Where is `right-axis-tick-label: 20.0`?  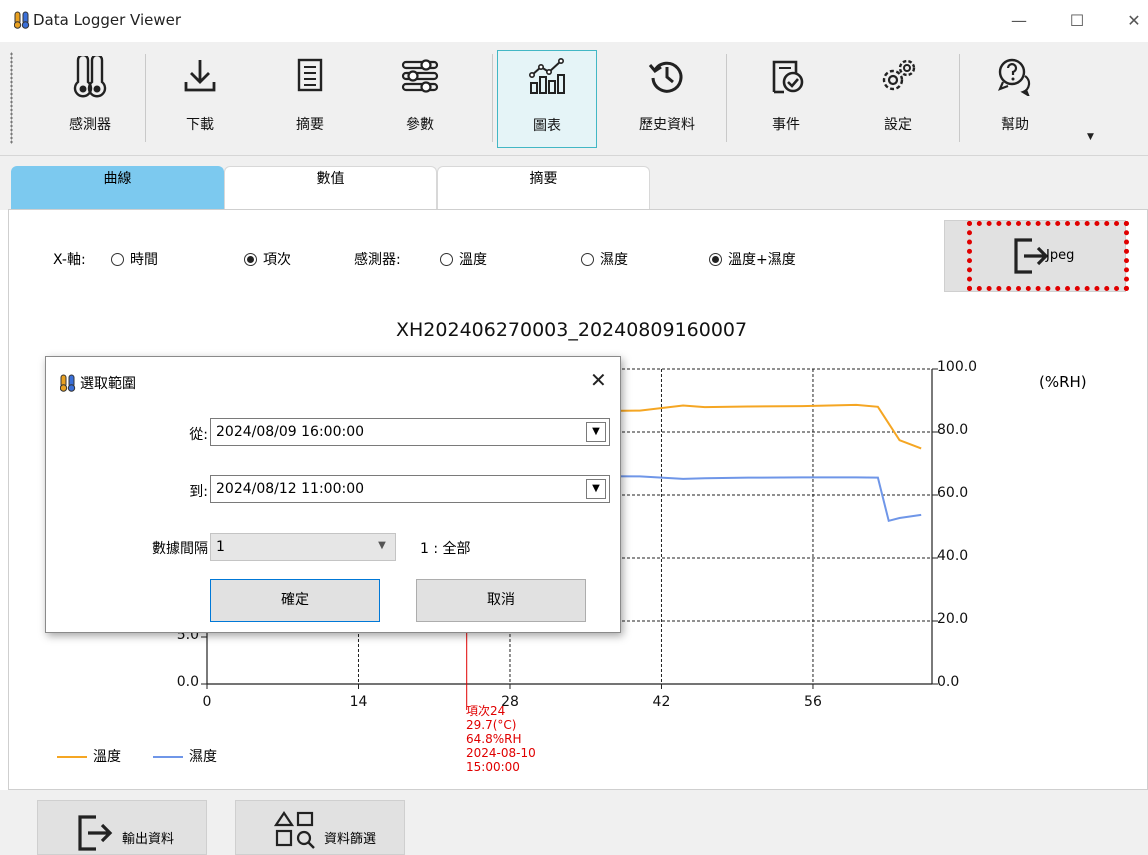 right-axis-tick-label: 20.0 is located at coordinates (953, 619).